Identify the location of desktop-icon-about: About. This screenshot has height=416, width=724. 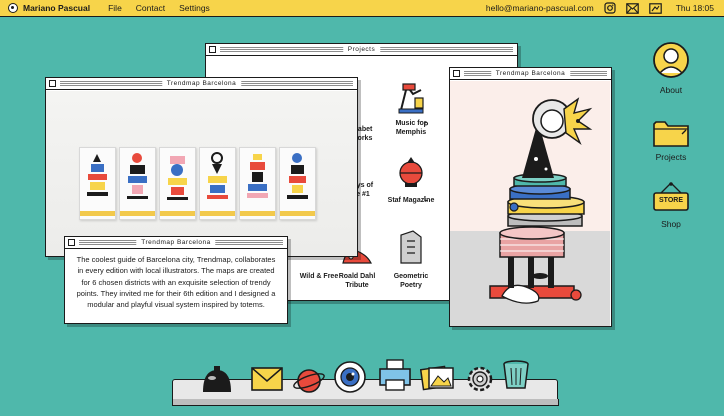
(671, 68).